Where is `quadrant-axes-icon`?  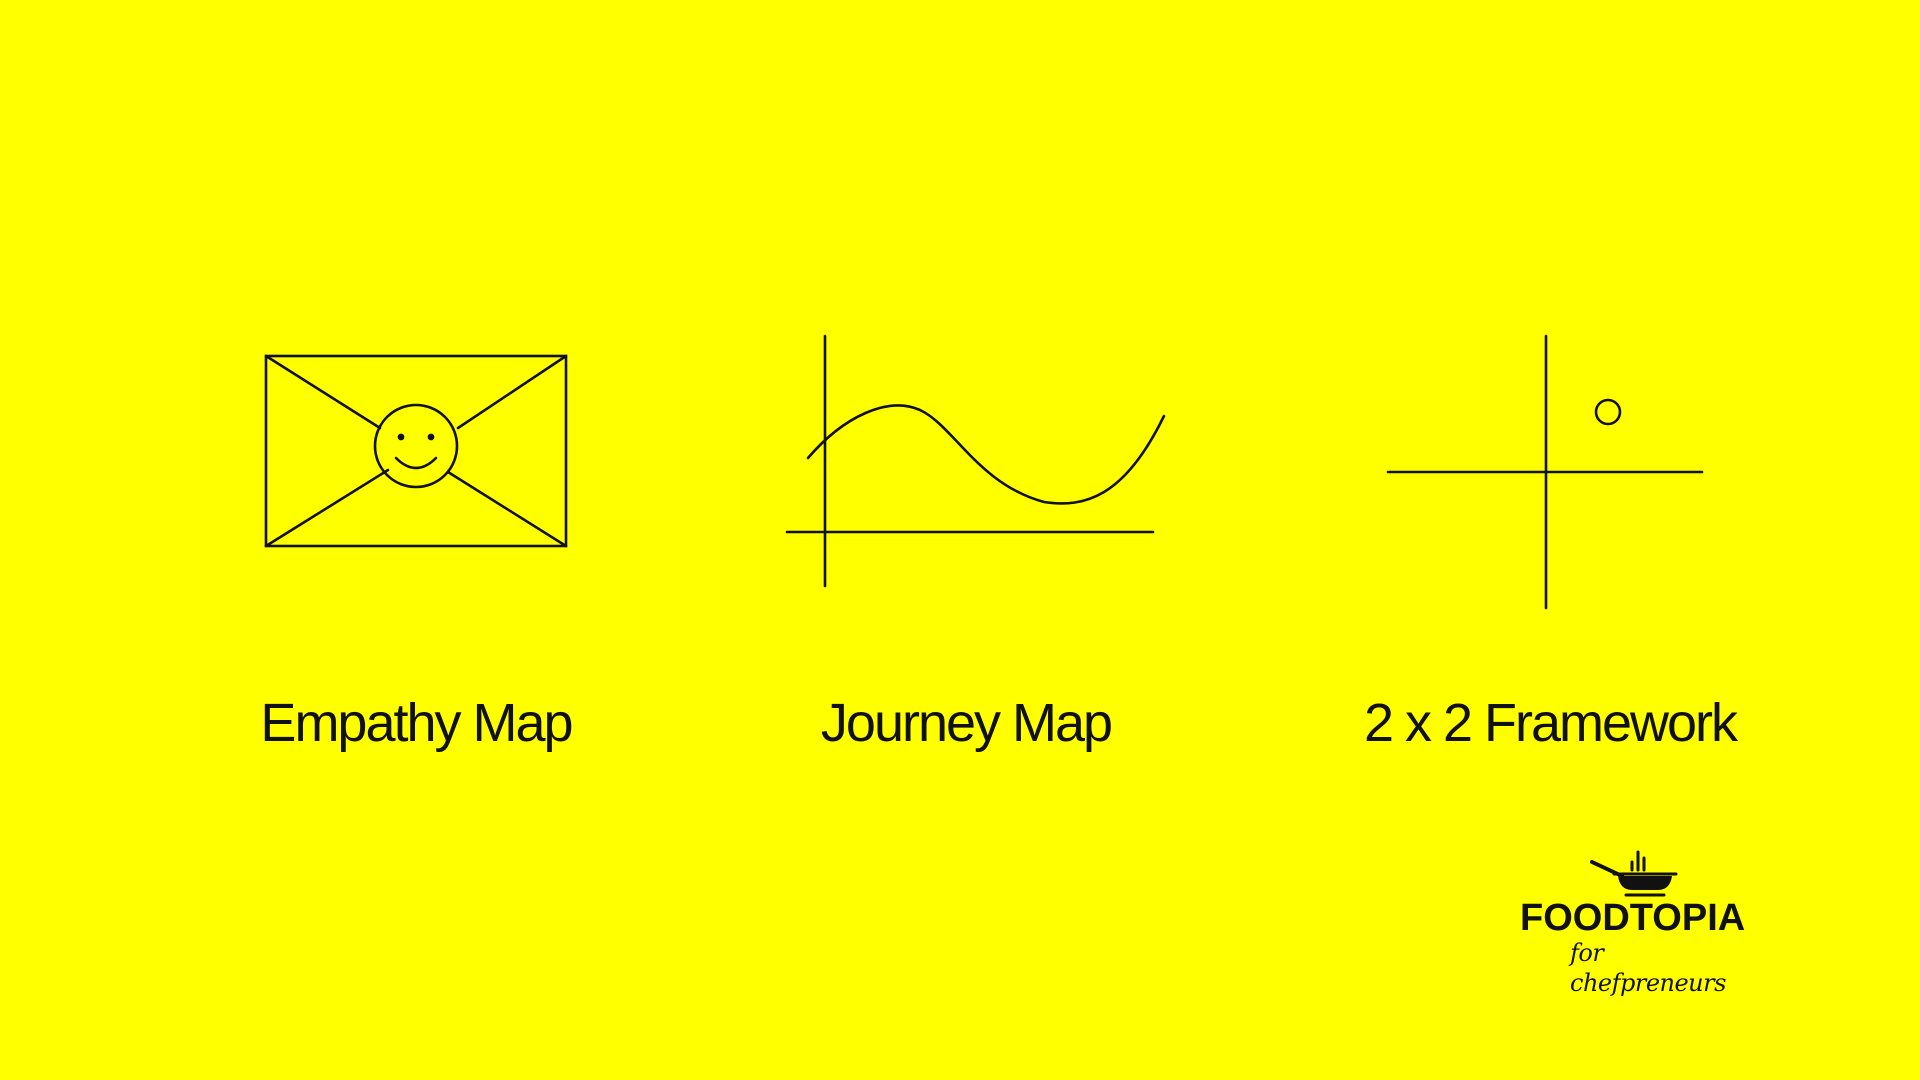 quadrant-axes-icon is located at coordinates (1545, 473).